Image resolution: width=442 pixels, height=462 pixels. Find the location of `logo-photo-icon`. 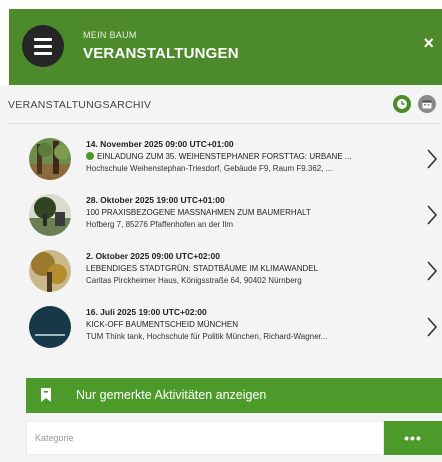

logo-photo-icon is located at coordinates (50, 327).